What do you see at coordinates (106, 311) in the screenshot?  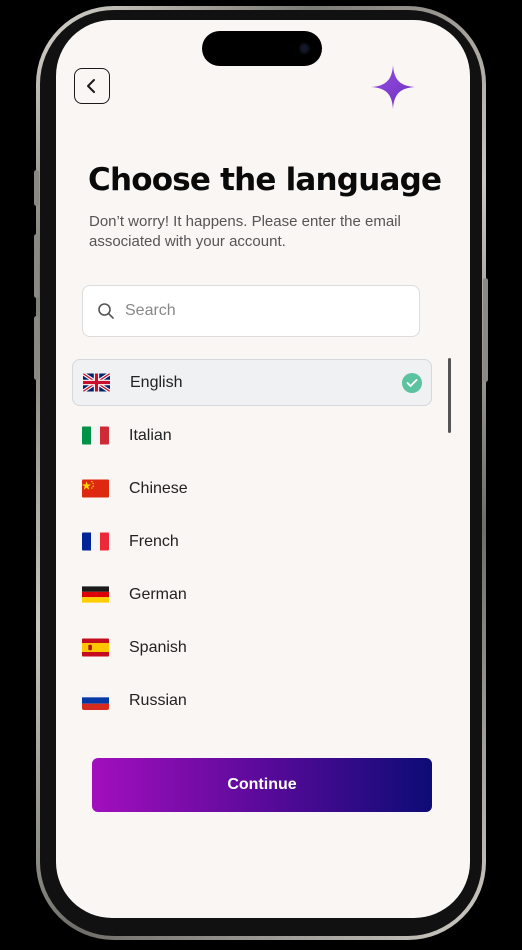 I see `search-icon` at bounding box center [106, 311].